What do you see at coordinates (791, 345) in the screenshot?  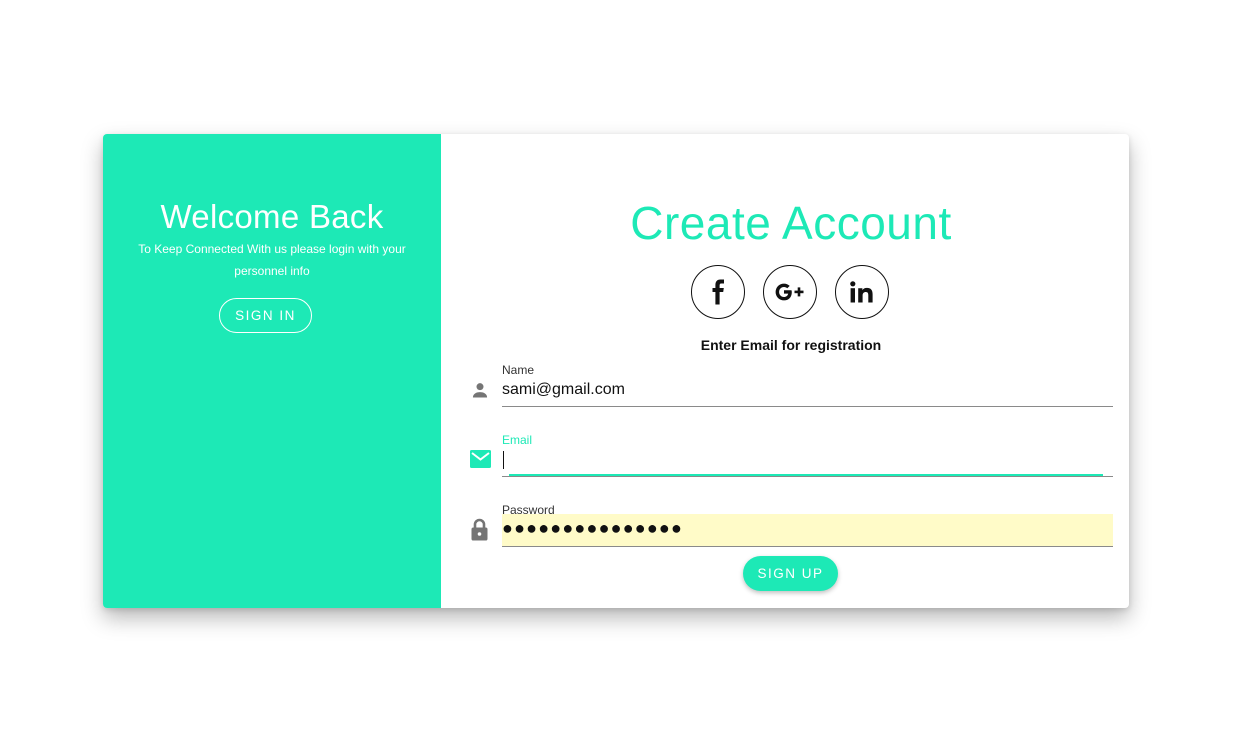 I see `registration-instruction: Enter Email for registration` at bounding box center [791, 345].